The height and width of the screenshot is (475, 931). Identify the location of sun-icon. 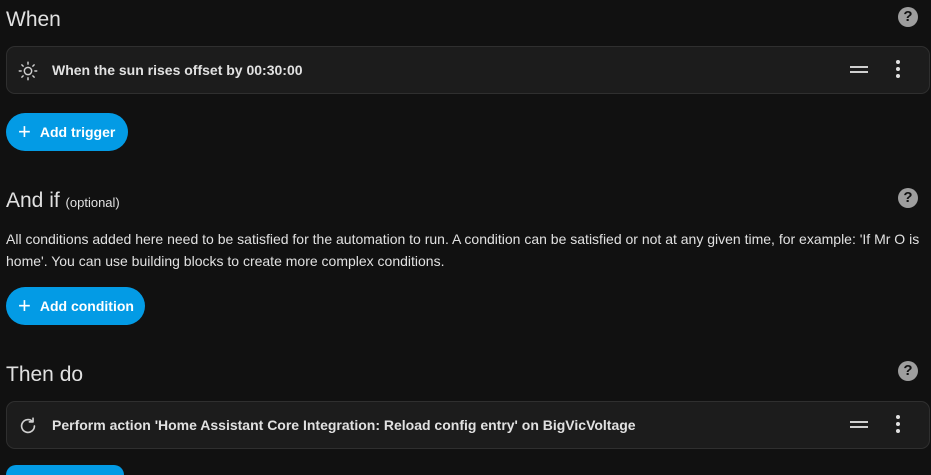
(28, 71).